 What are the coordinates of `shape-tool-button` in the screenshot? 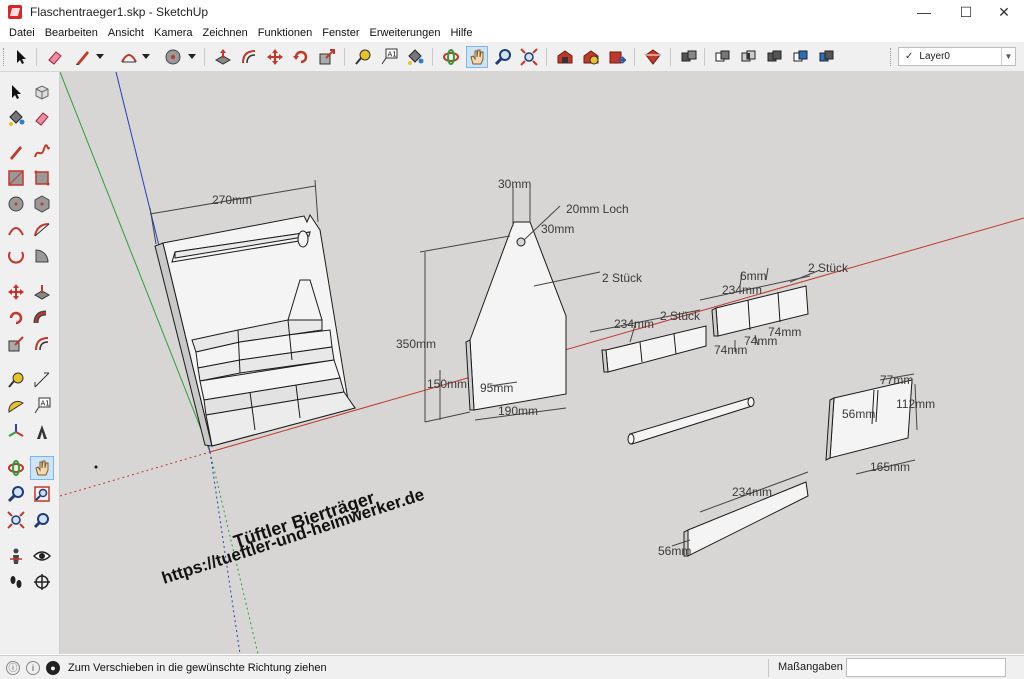 It's located at (173, 57).